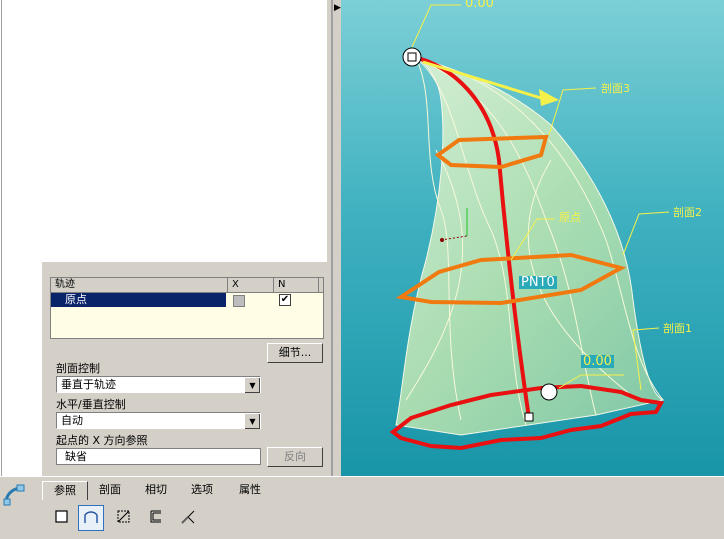 The height and width of the screenshot is (539, 724). Describe the element at coordinates (63, 518) in the screenshot. I see `solid-icon` at that location.